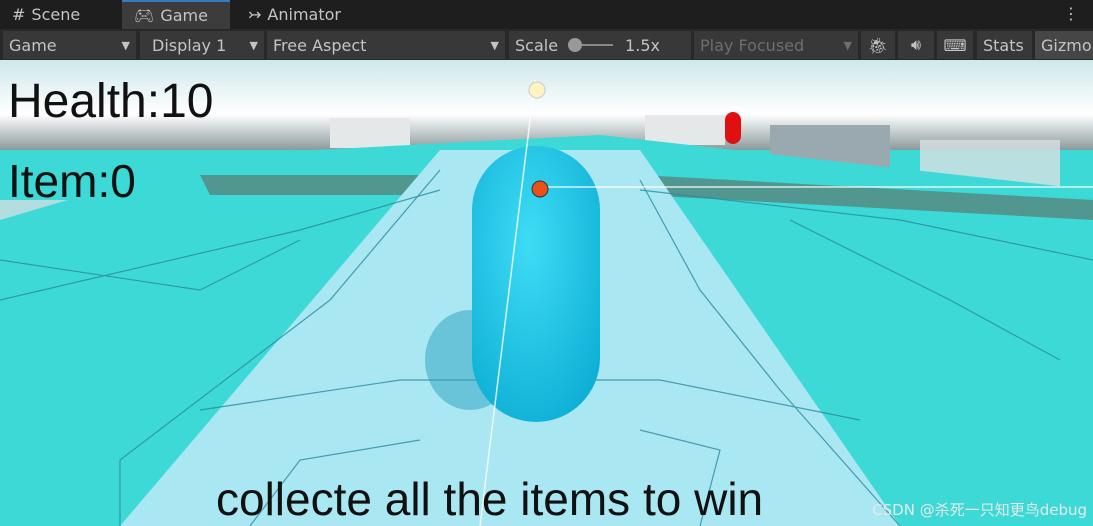 The width and height of the screenshot is (1093, 526). I want to click on scale-control: Scale 1.5x, so click(600, 45).